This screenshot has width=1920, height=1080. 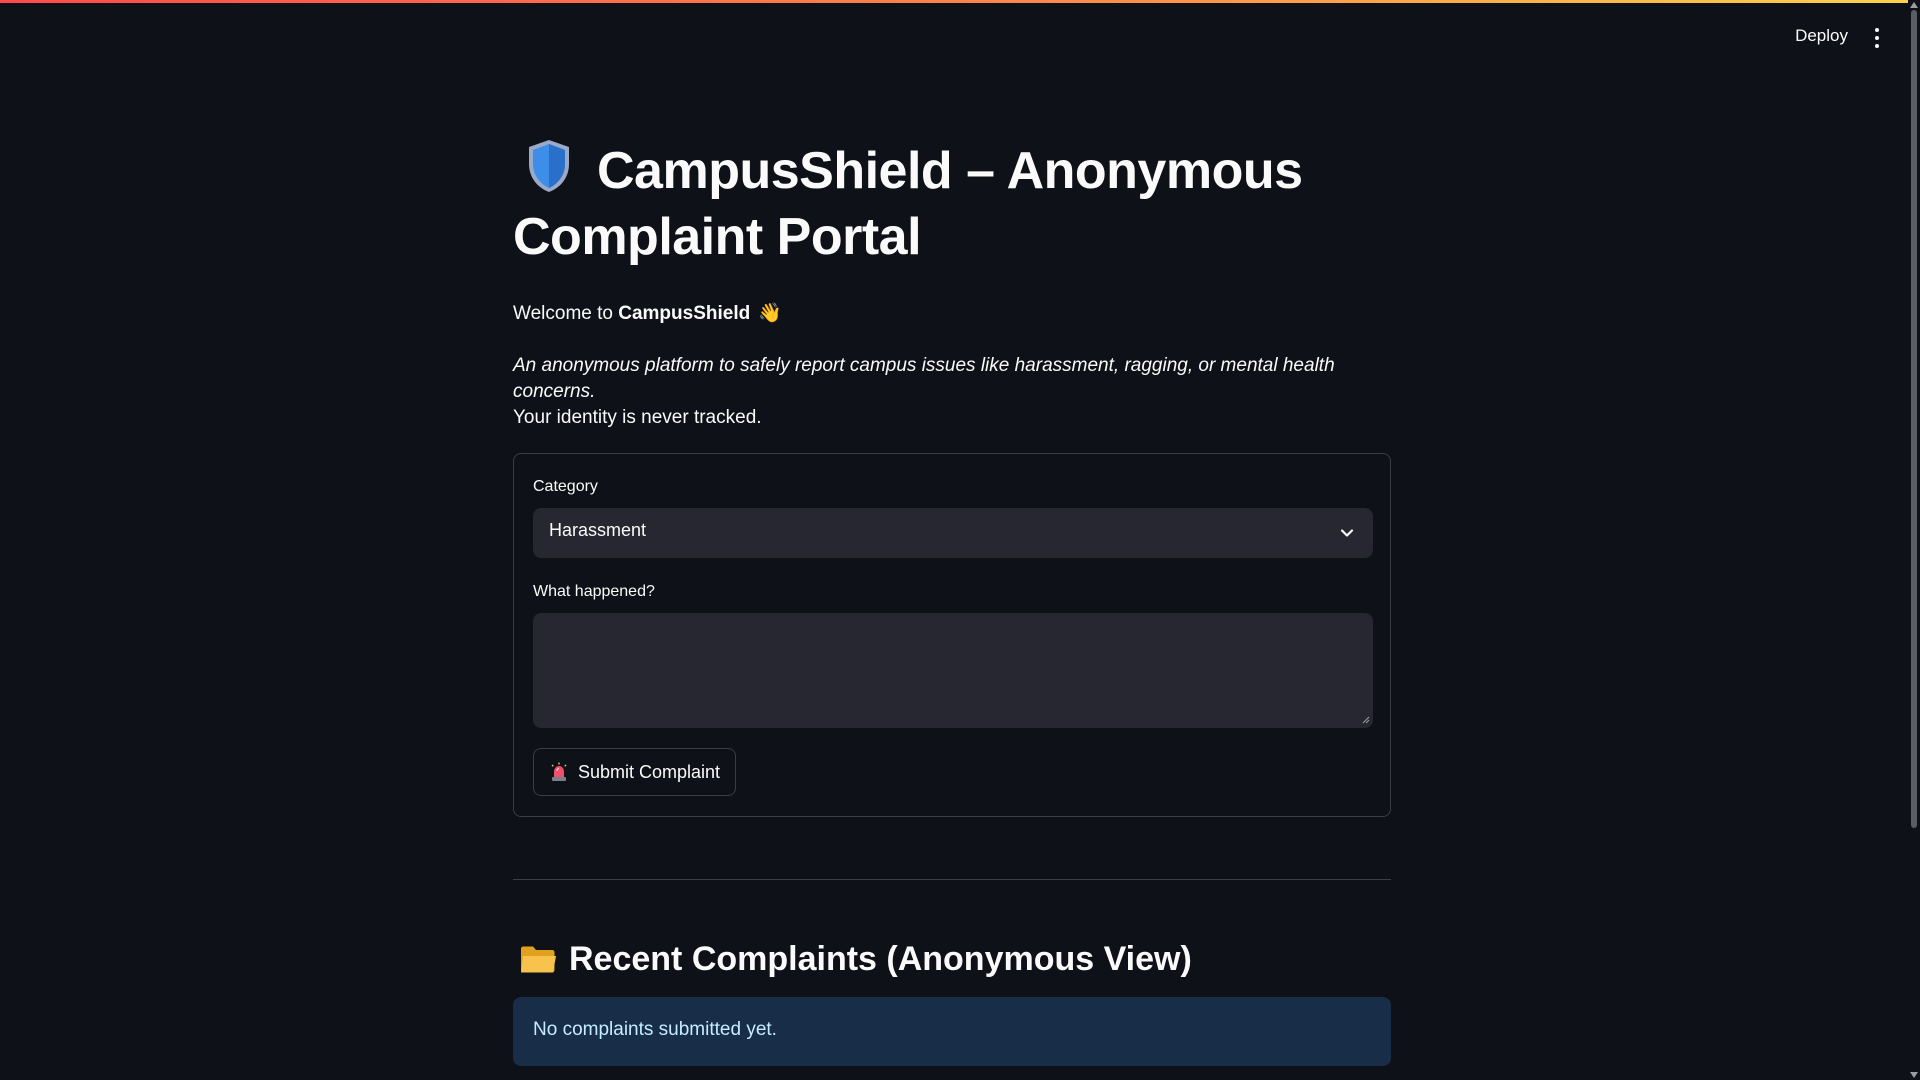 What do you see at coordinates (1821, 36) in the screenshot?
I see `deploy-button: Deploy` at bounding box center [1821, 36].